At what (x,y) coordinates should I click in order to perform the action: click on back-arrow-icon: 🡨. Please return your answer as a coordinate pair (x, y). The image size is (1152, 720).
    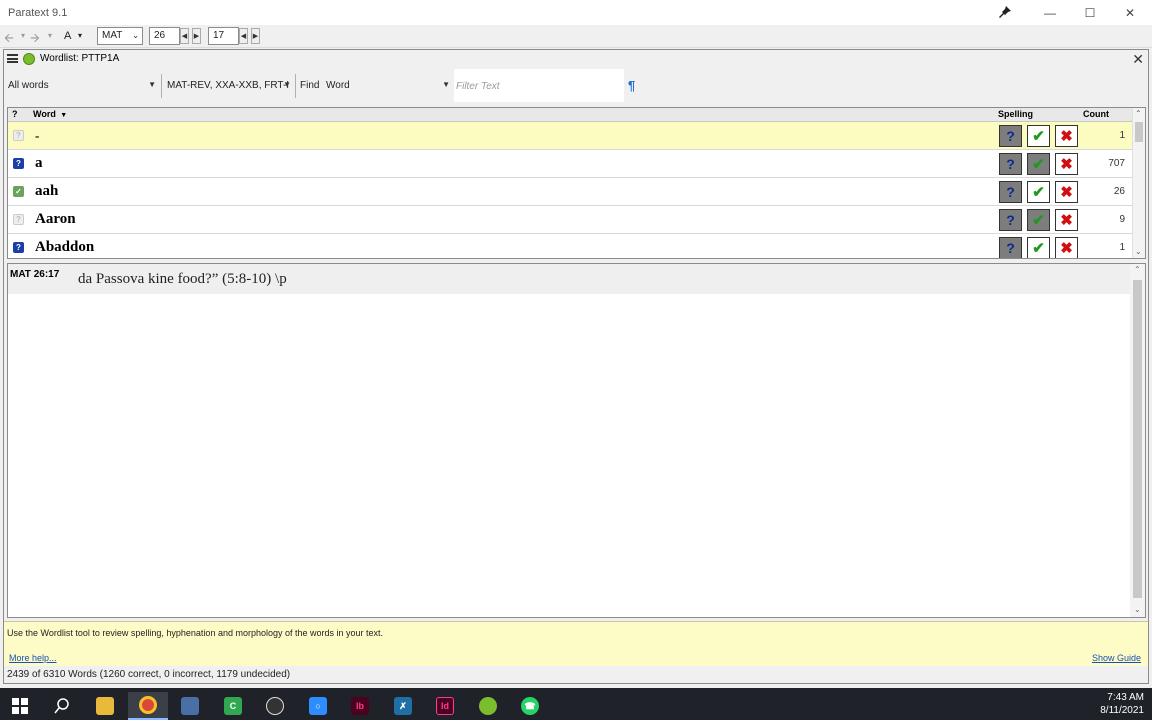
    Looking at the image, I should click on (9, 39).